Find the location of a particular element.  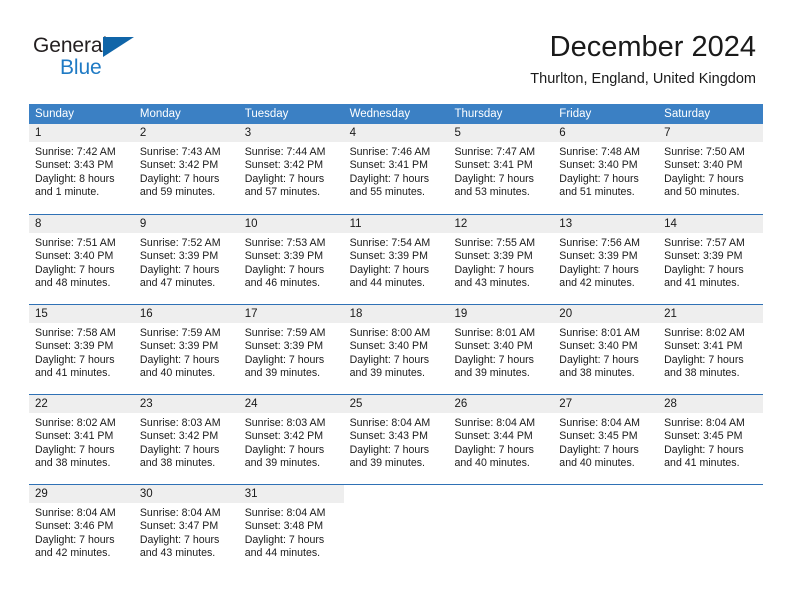

day-number: 15 is located at coordinates (81, 314).